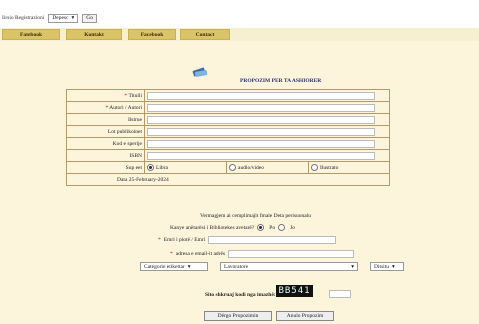 Image resolution: width=479 pixels, height=324 pixels. What do you see at coordinates (162, 167) in the screenshot?
I see `type-option-label: Libra` at bounding box center [162, 167].